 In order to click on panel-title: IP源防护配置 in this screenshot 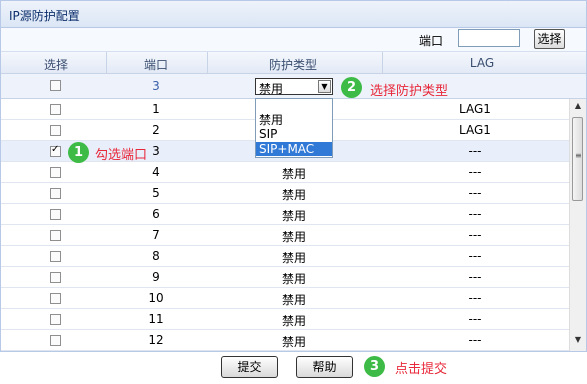, I will do `click(44, 16)`.